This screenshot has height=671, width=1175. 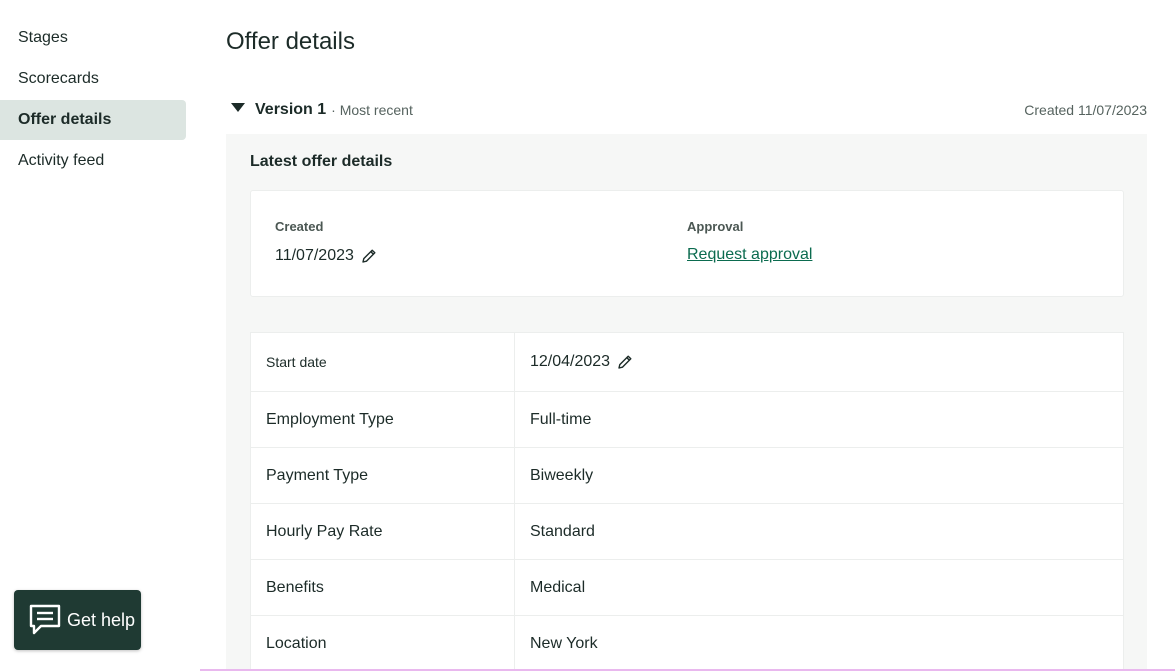 I want to click on caret-down-icon, so click(x=238, y=107).